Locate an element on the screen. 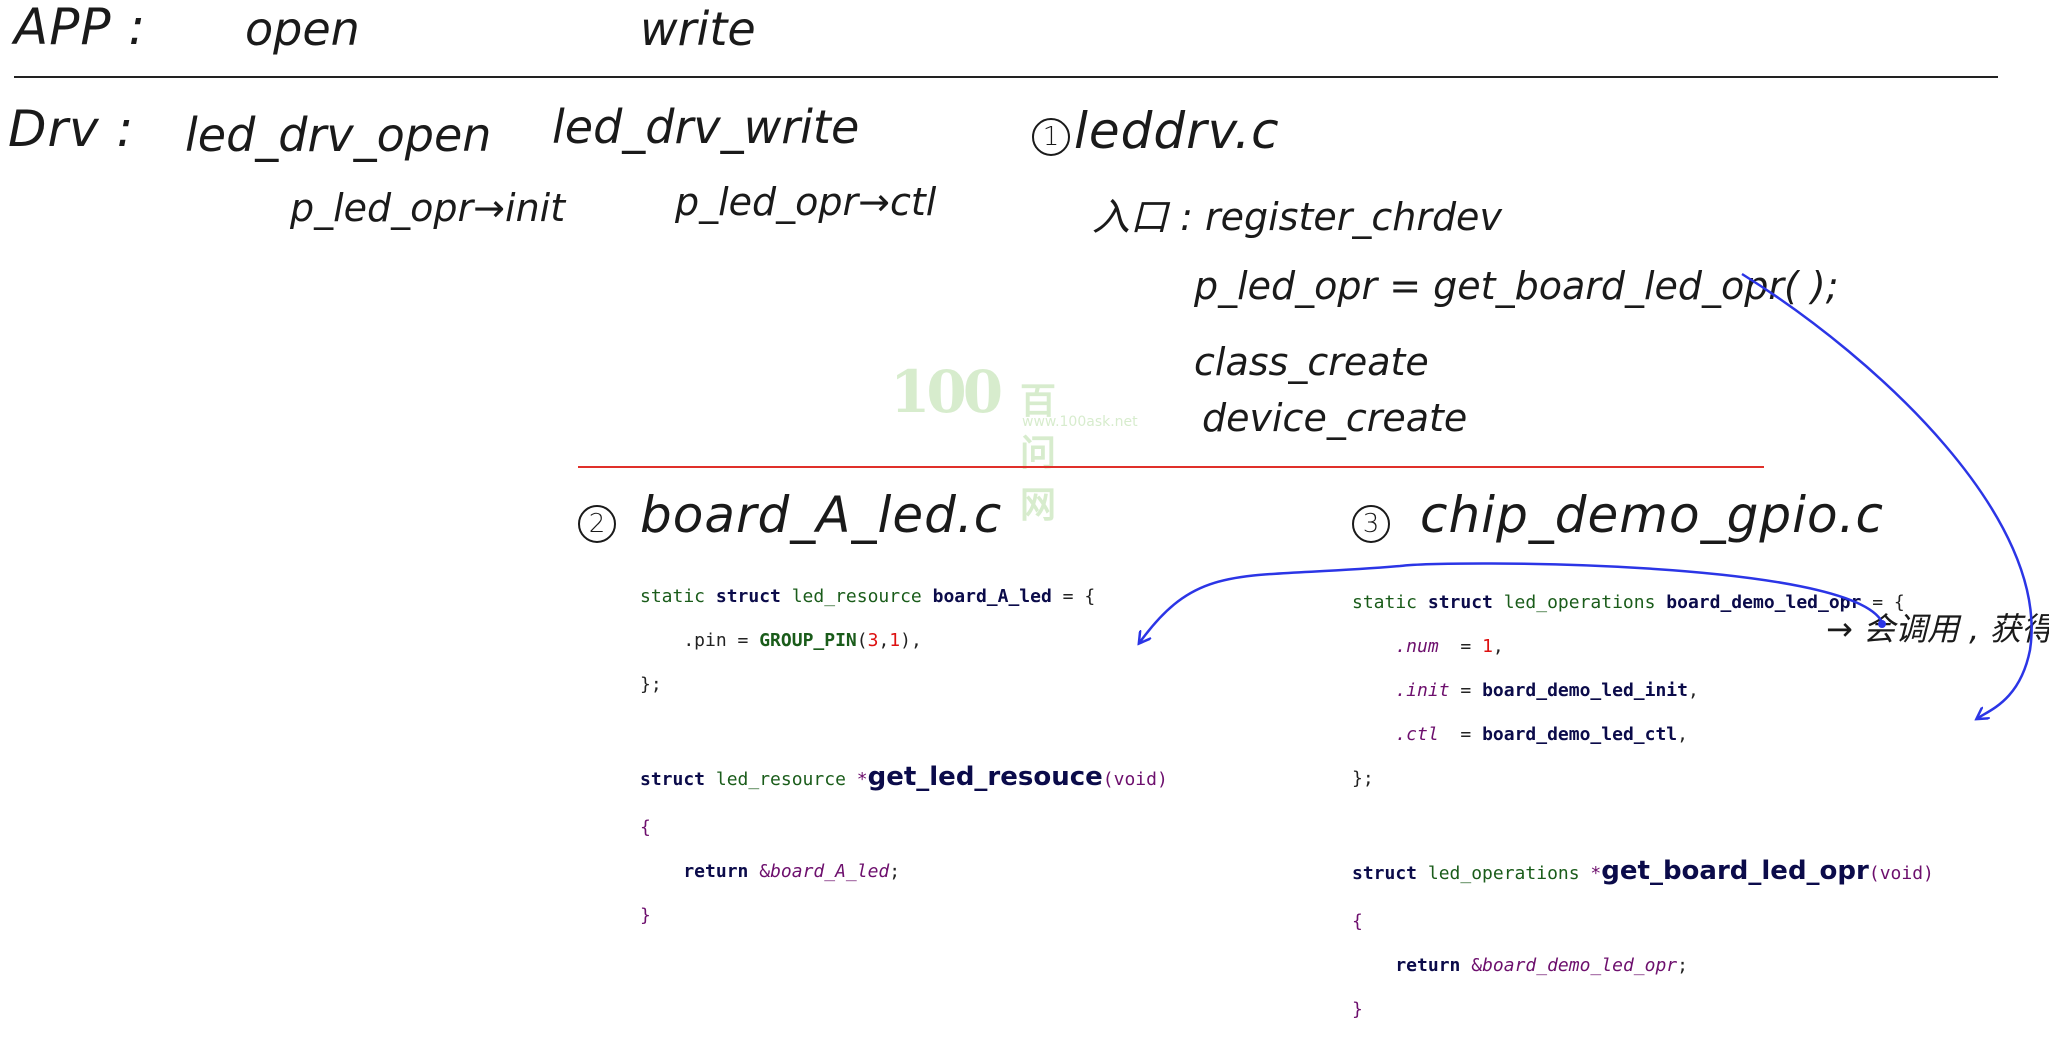 The width and height of the screenshot is (2049, 1043). watermark-logo-number: 100 is located at coordinates (946, 392).